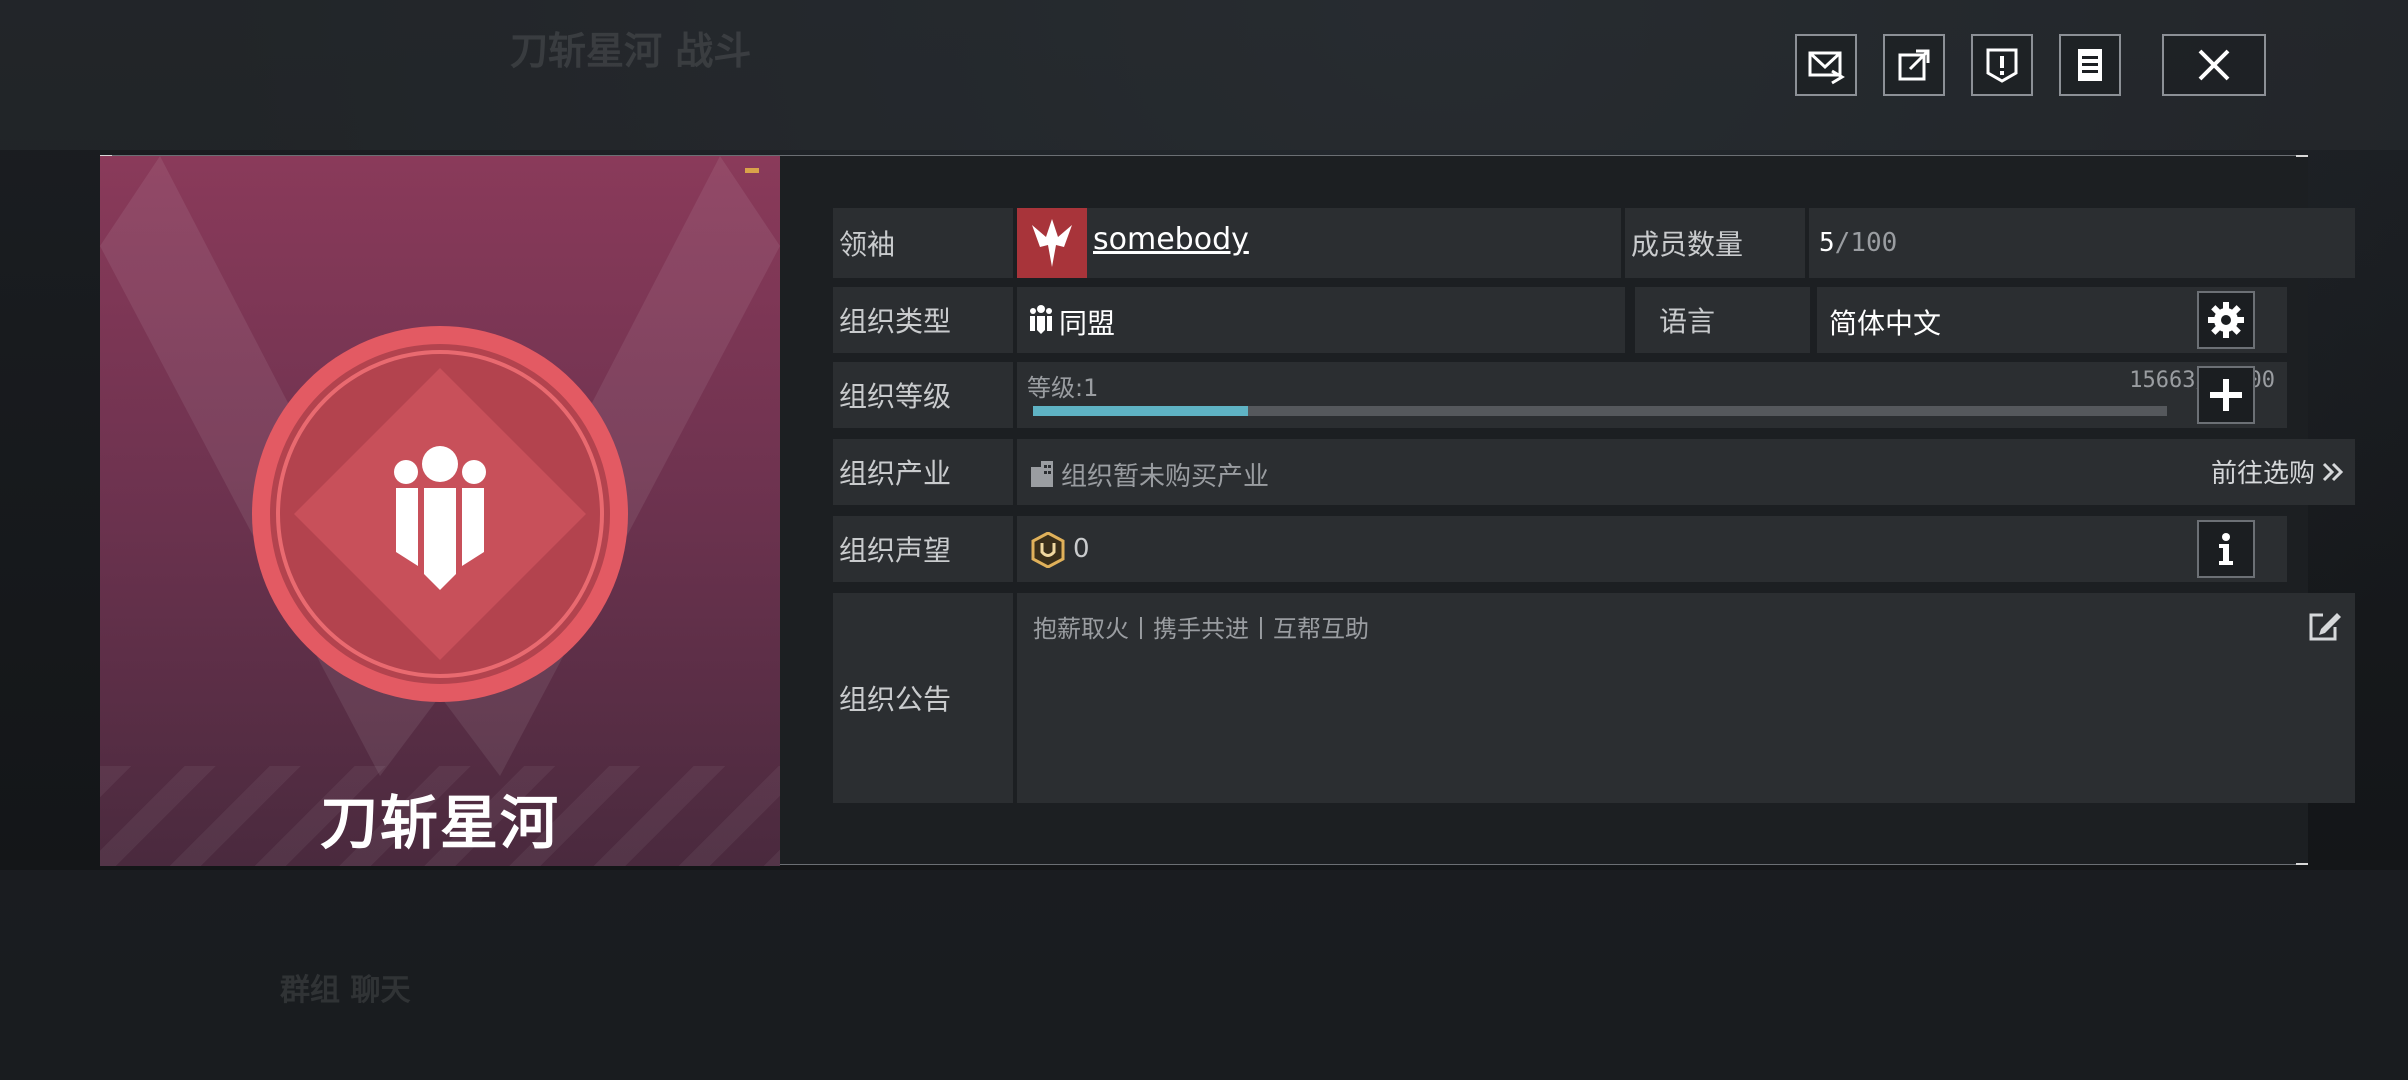 This screenshot has width=2408, height=1080. I want to click on language-label: 语言, so click(1722, 320).